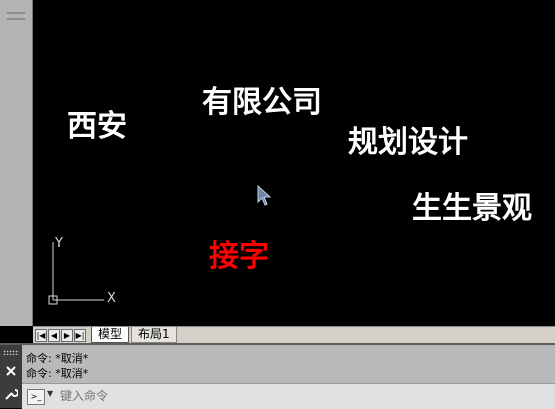 The height and width of the screenshot is (409, 555). What do you see at coordinates (262, 103) in the screenshot?
I see `drawing-text-company: 有限公司` at bounding box center [262, 103].